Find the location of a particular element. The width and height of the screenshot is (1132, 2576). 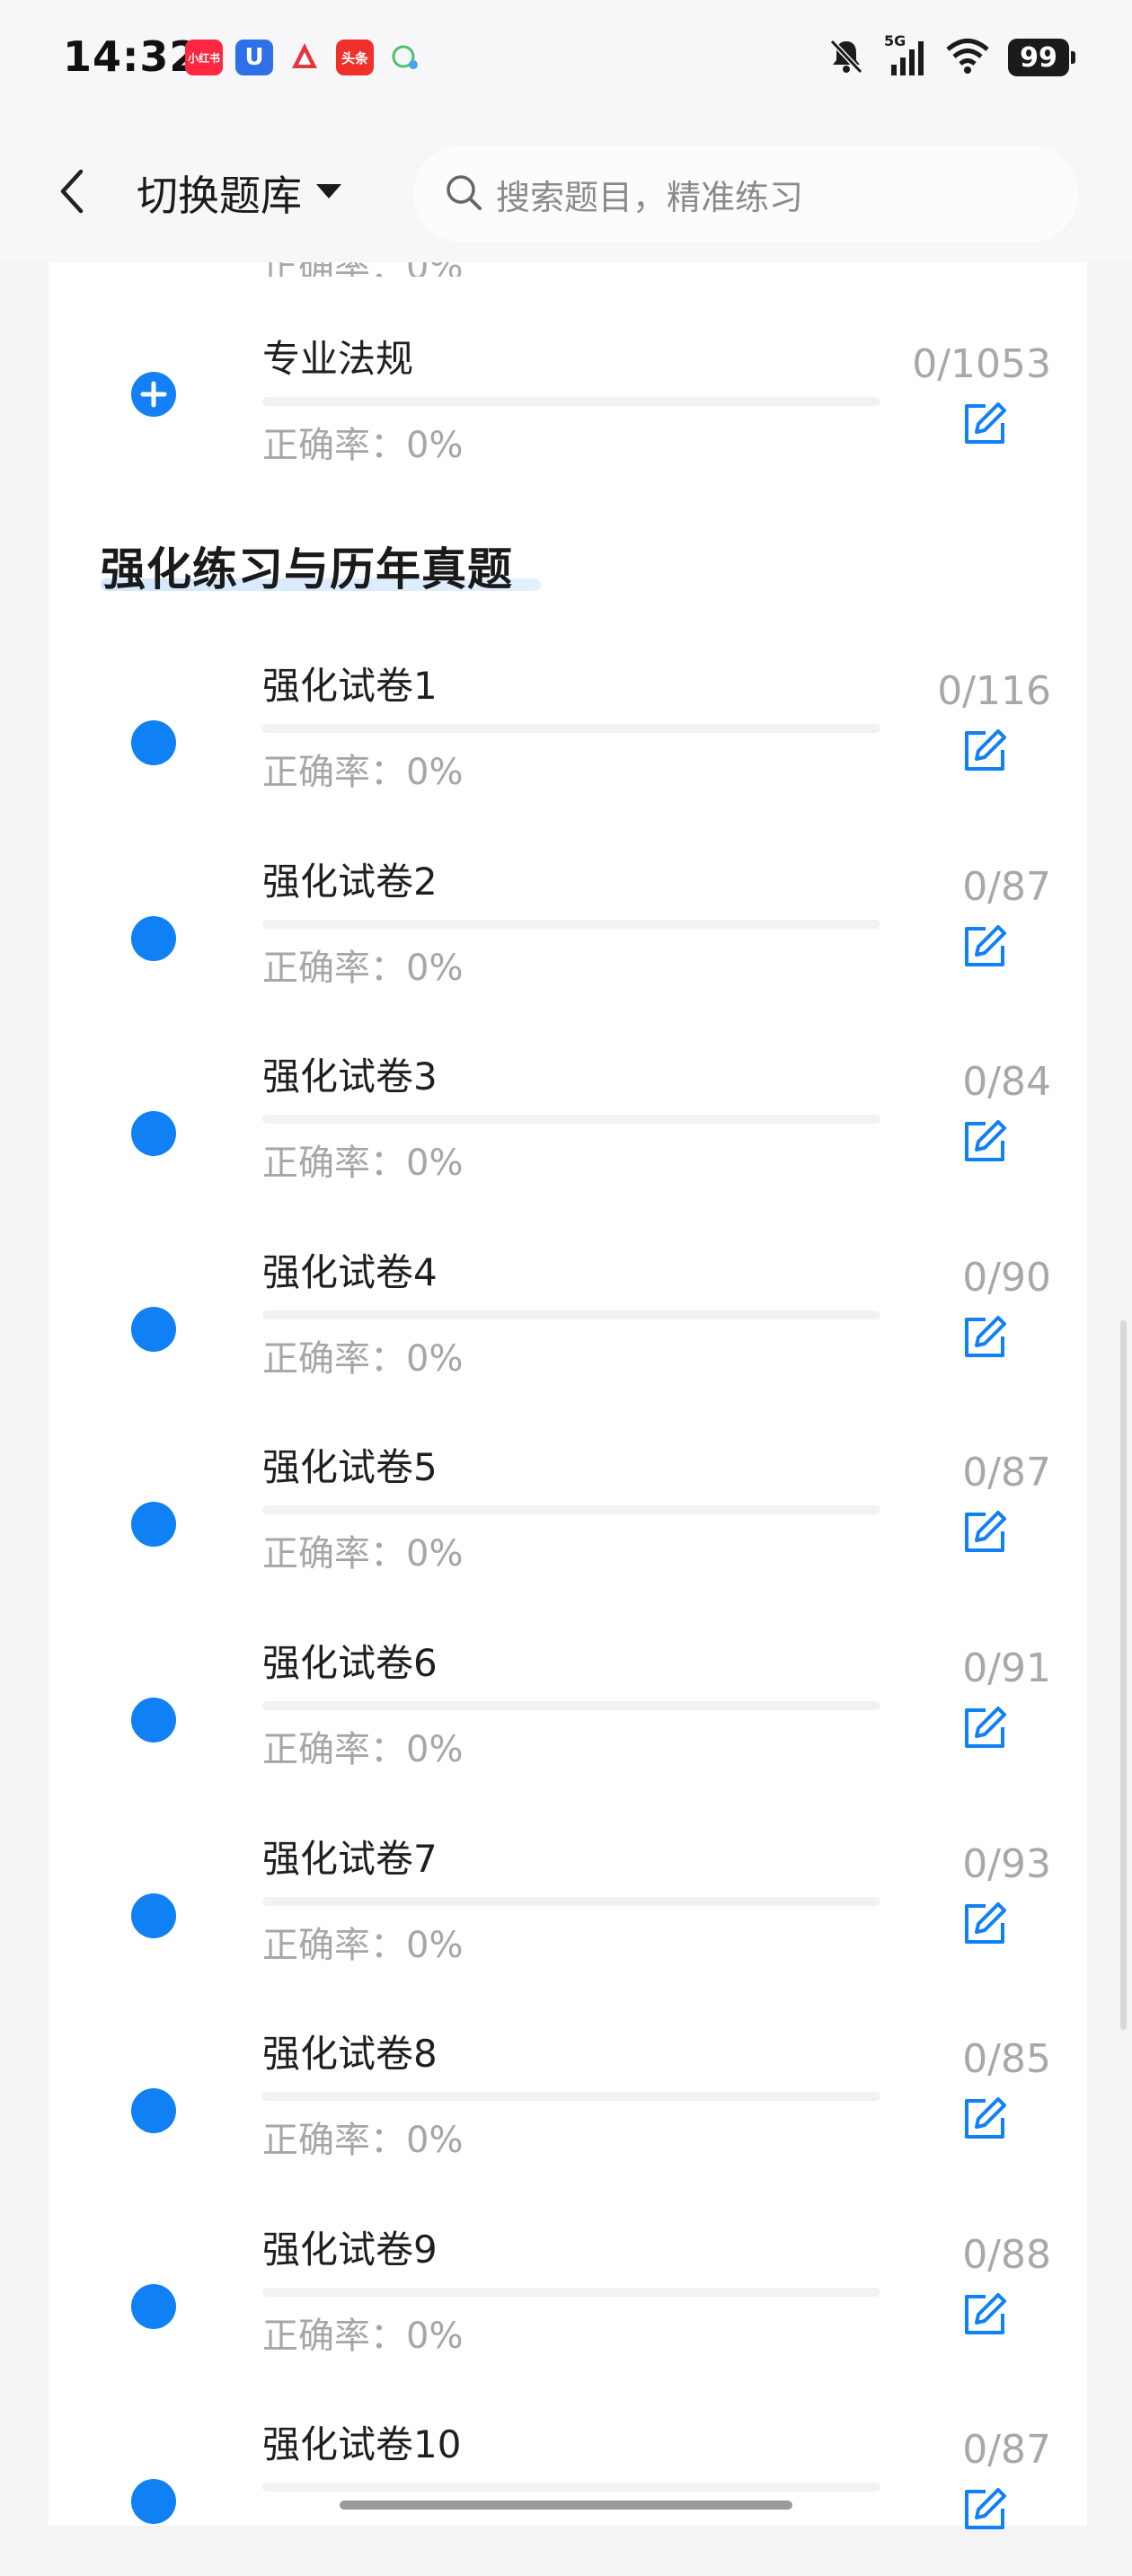

list-item: 强化试卷5 正确率：0% 0/87 is located at coordinates (568, 1513).